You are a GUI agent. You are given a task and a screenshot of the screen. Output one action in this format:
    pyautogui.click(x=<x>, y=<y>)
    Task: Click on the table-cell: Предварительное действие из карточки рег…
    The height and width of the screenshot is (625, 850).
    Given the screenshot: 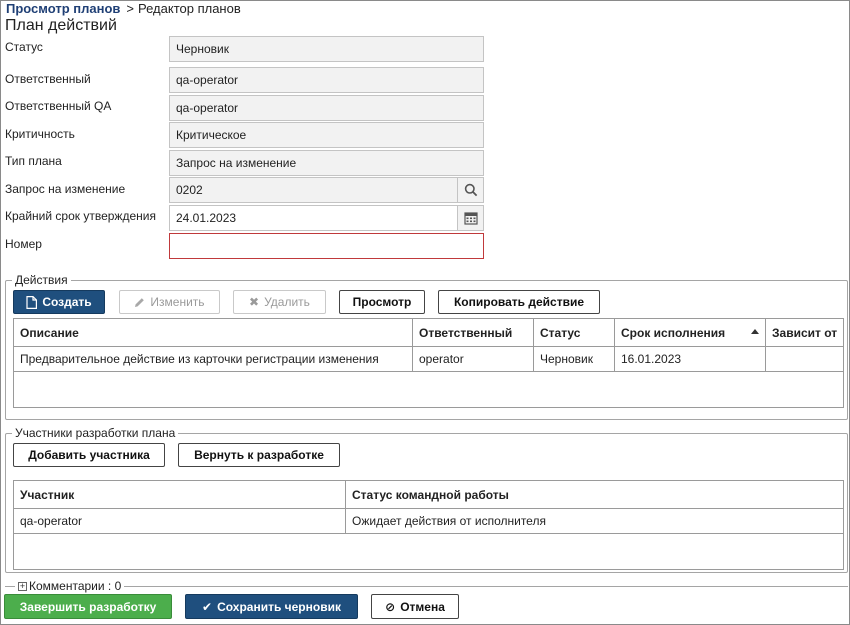 What is the action you would take?
    pyautogui.click(x=213, y=359)
    